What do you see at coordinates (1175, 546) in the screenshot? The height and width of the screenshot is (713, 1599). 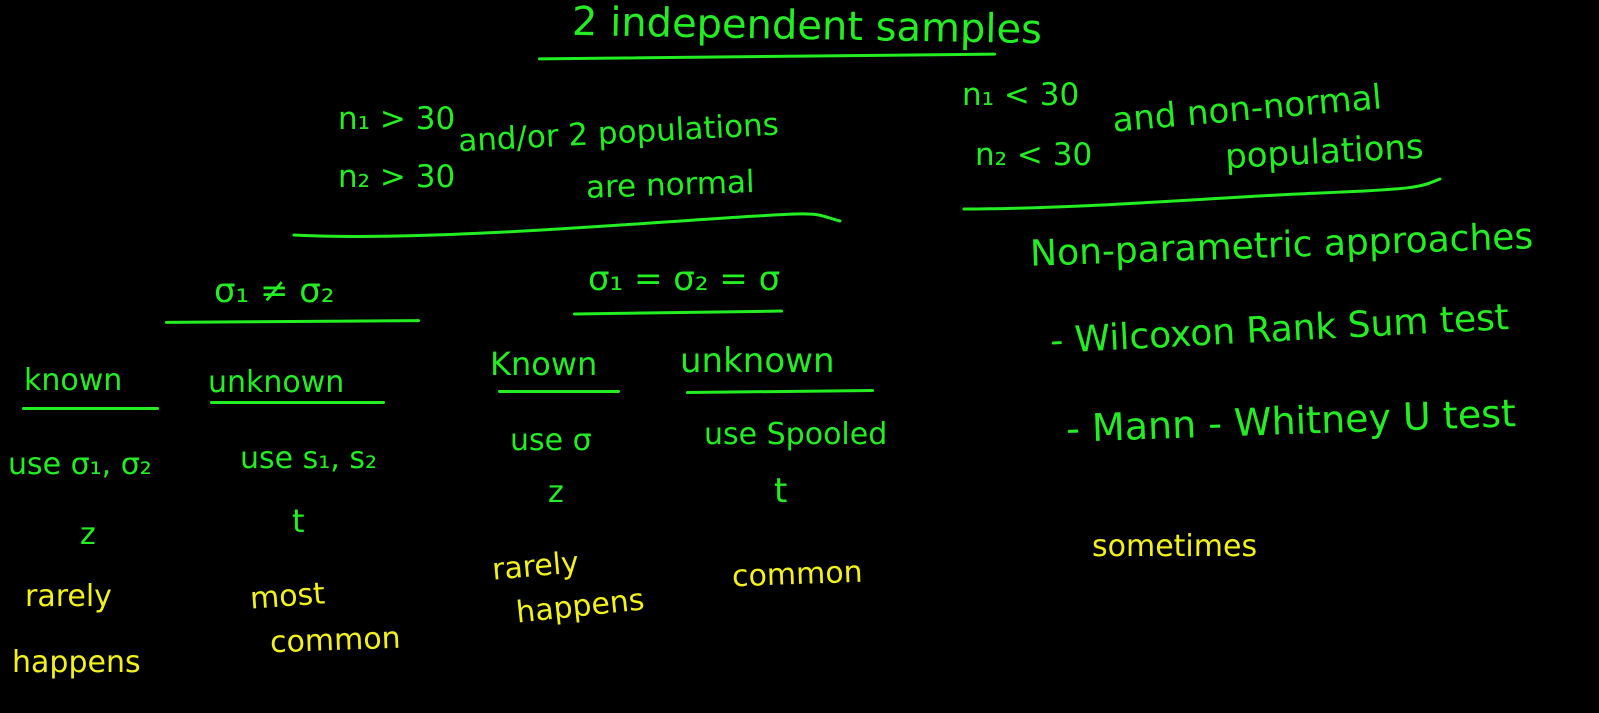 I see `nonparametric-frequency: sometimes` at bounding box center [1175, 546].